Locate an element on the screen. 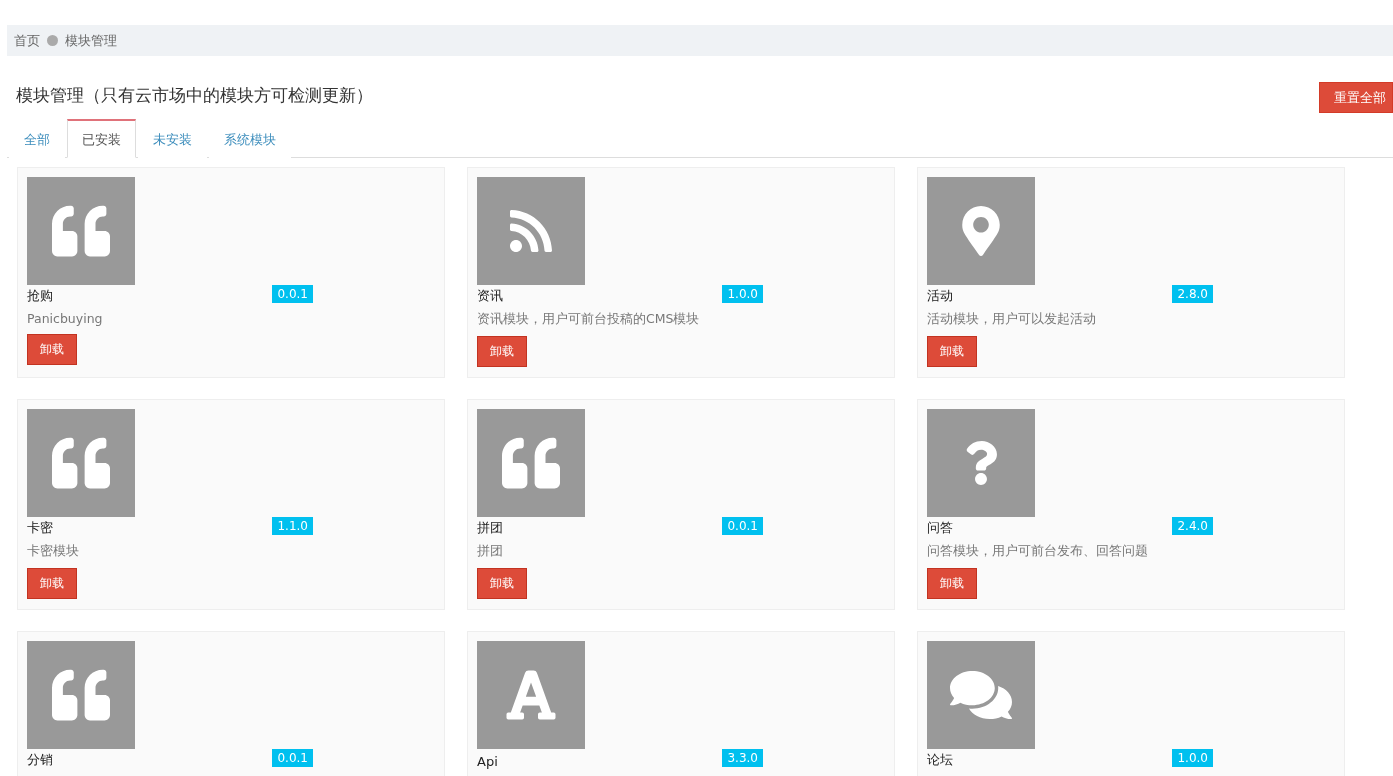 The image size is (1393, 776). module-name: 论坛 is located at coordinates (940, 760).